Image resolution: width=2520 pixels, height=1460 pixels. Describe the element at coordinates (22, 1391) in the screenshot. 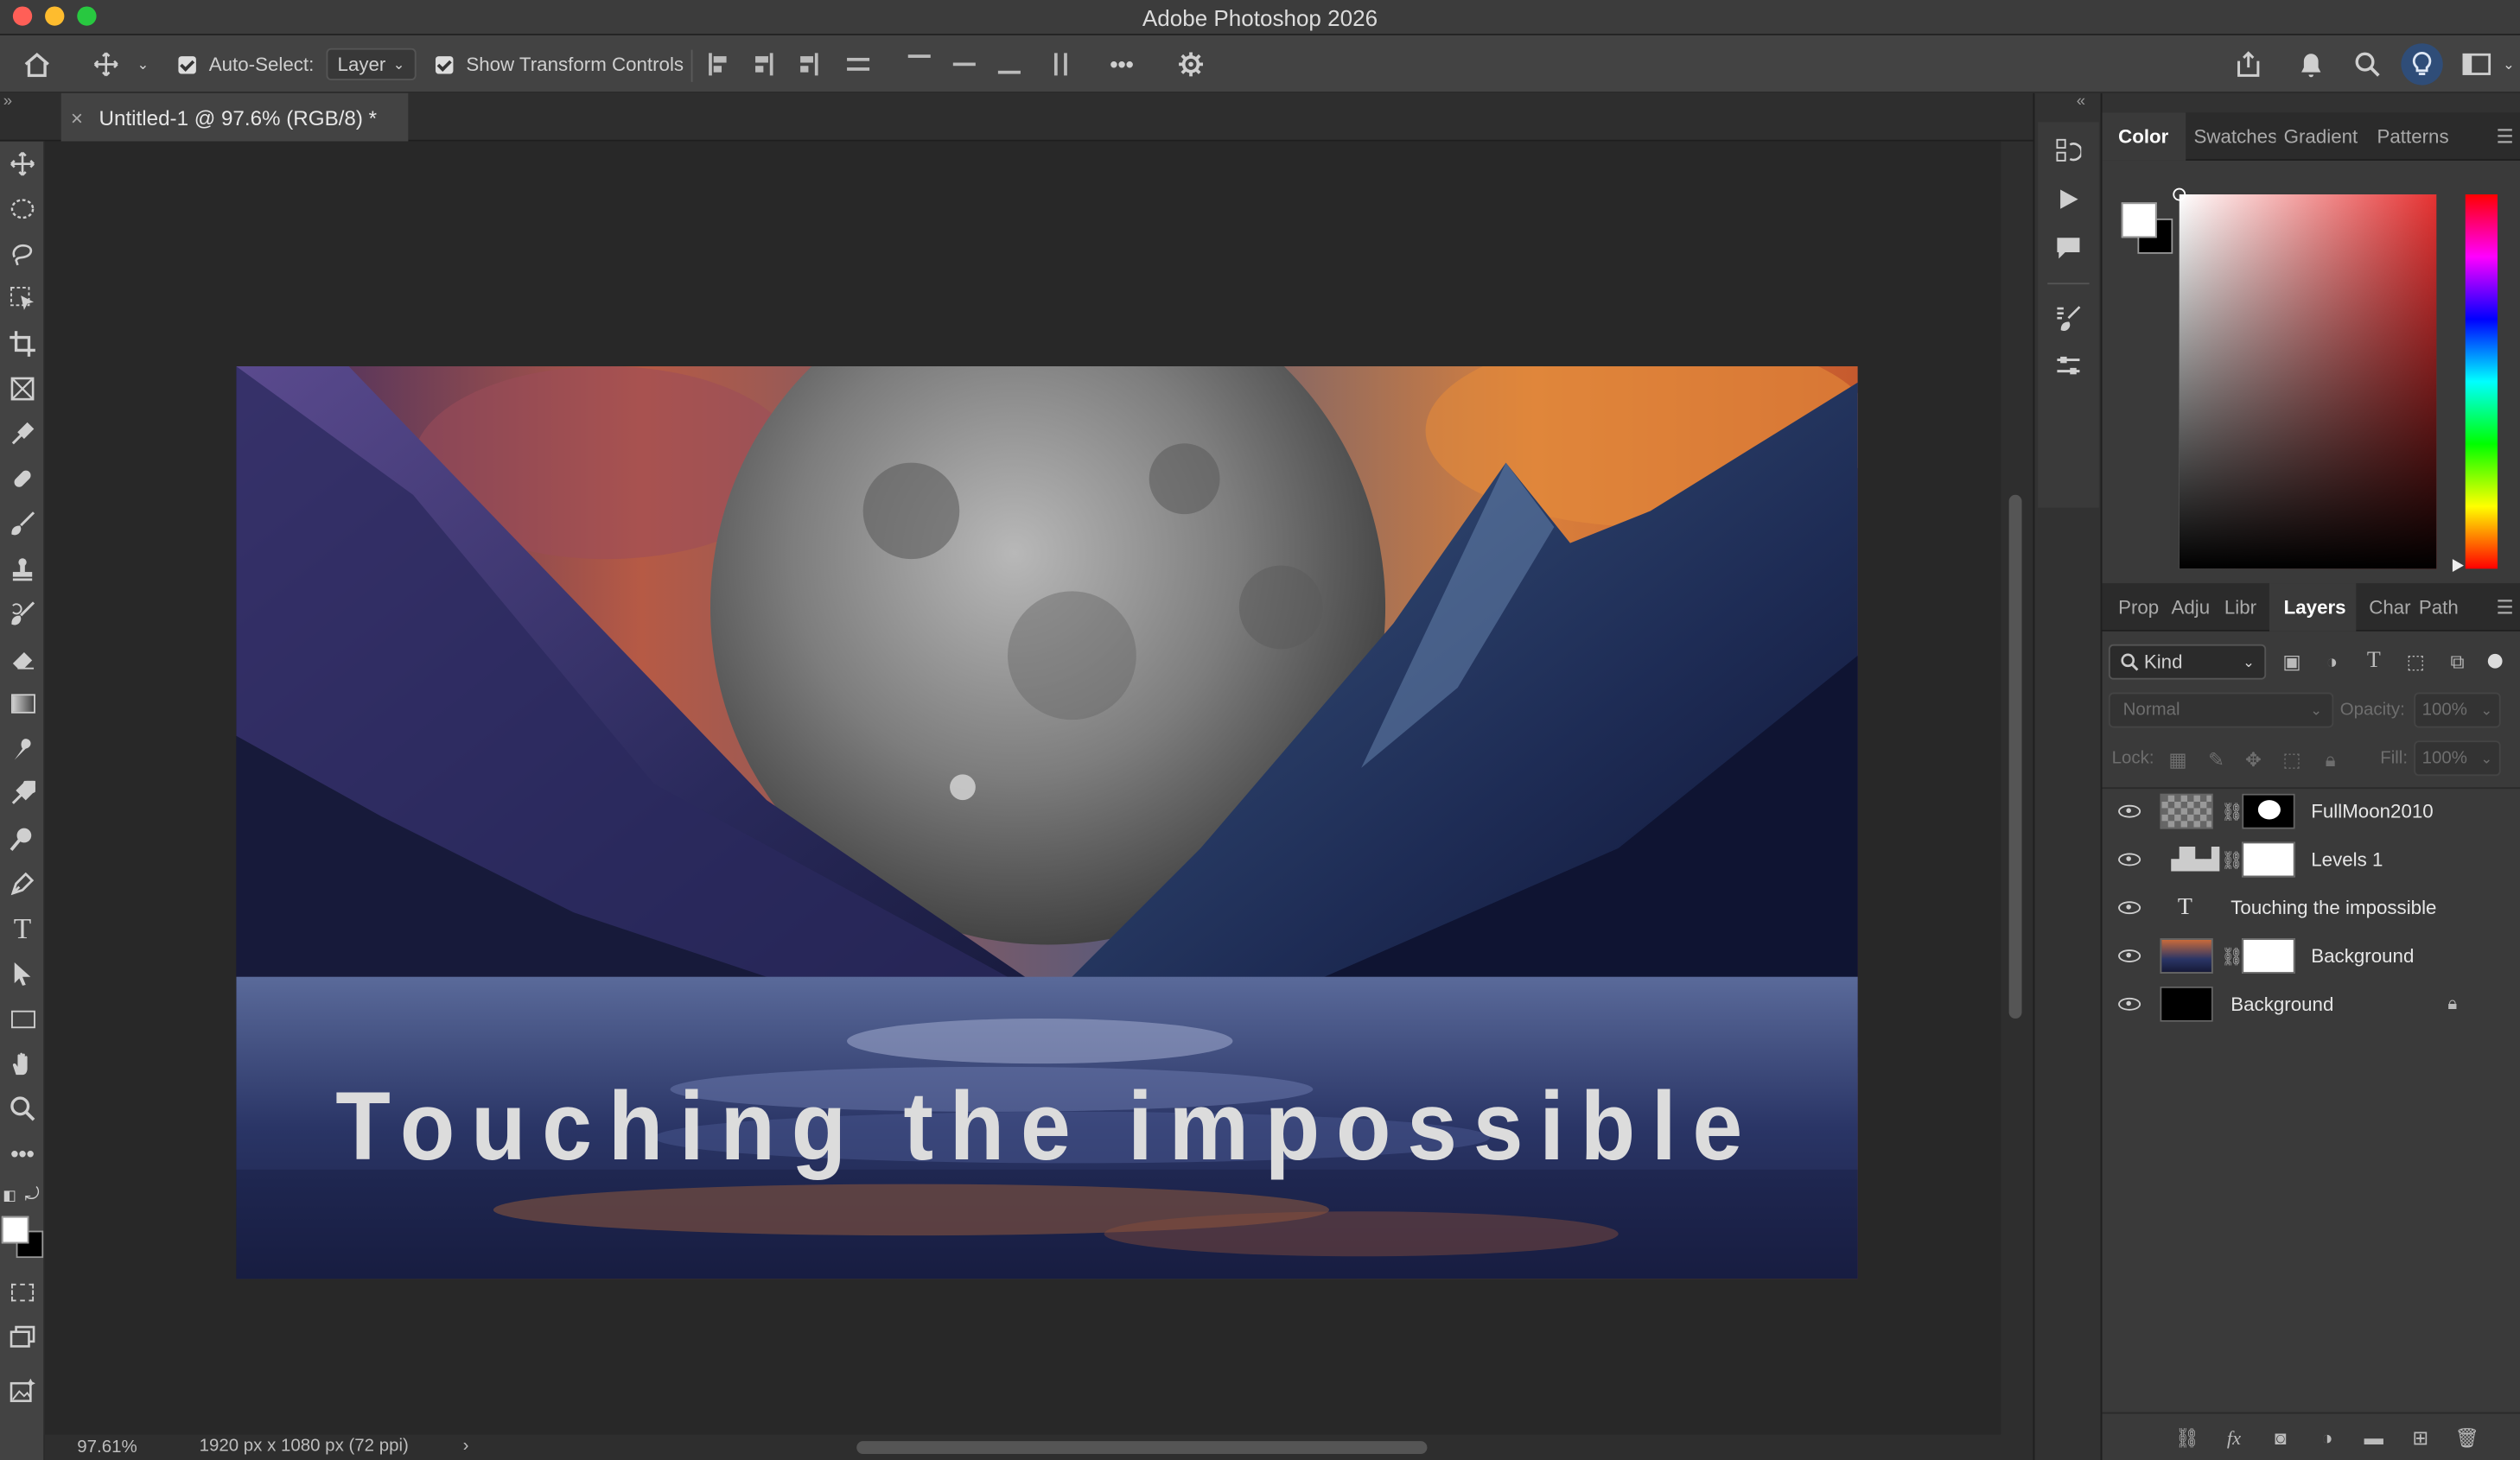

I see `content-credentials-button` at that location.